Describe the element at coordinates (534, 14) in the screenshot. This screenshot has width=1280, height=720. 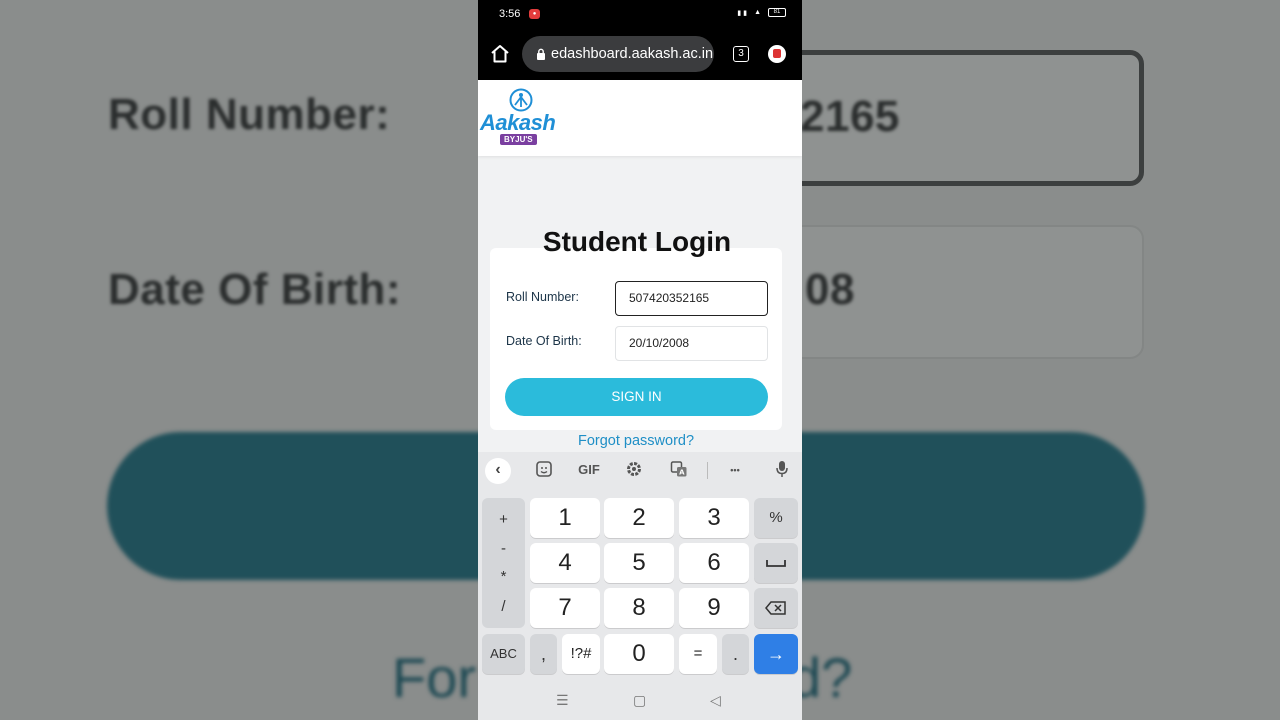
I see `recording-icon: ●` at that location.